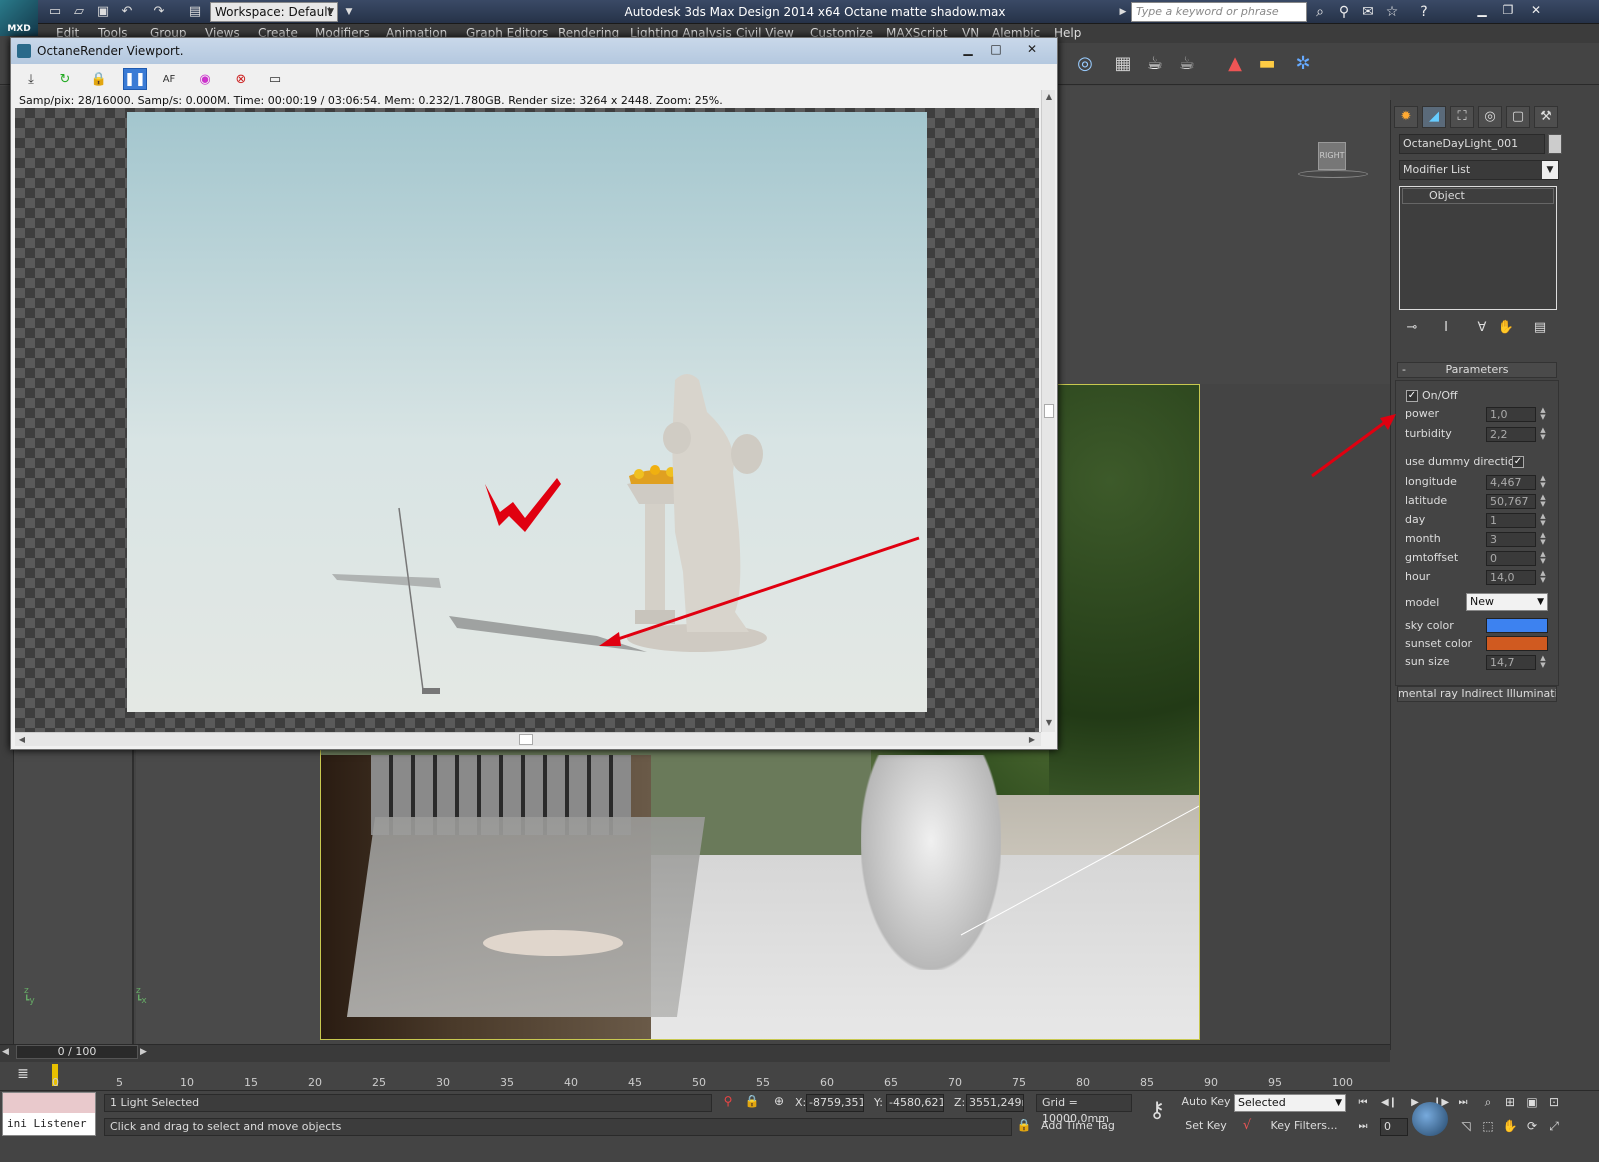 This screenshot has width=1599, height=1162. What do you see at coordinates (99, 79) in the screenshot?
I see `lock-icon: 🔒` at bounding box center [99, 79].